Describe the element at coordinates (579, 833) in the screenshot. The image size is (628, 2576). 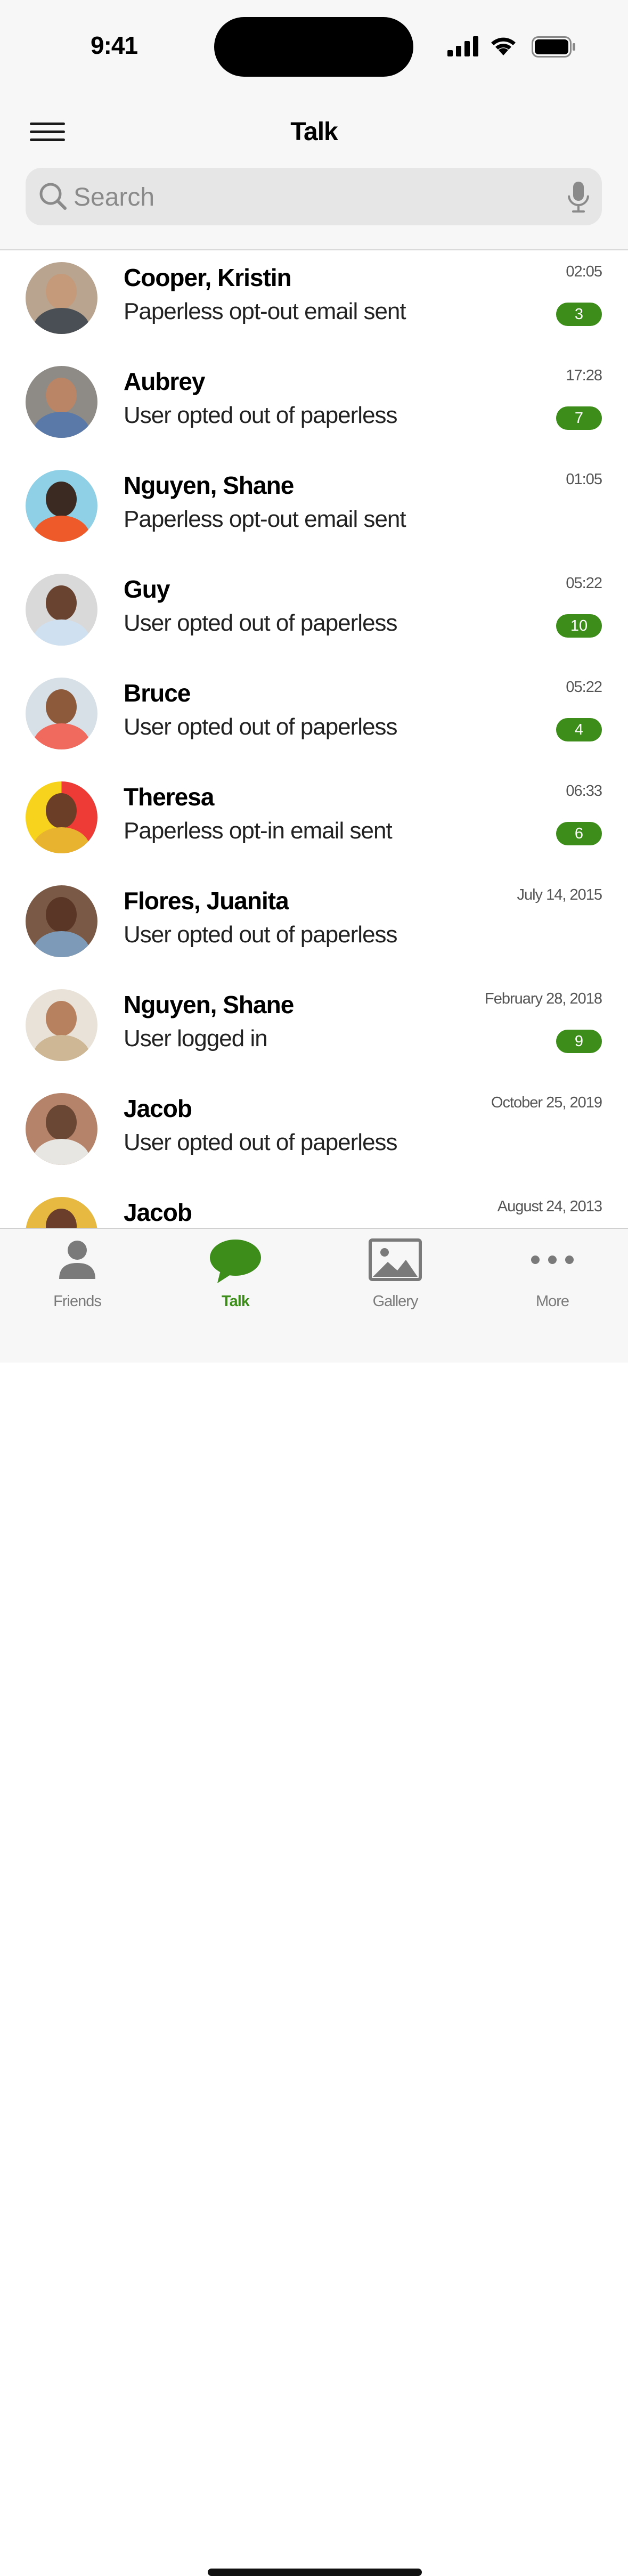
I see `unread-badge: 6` at that location.